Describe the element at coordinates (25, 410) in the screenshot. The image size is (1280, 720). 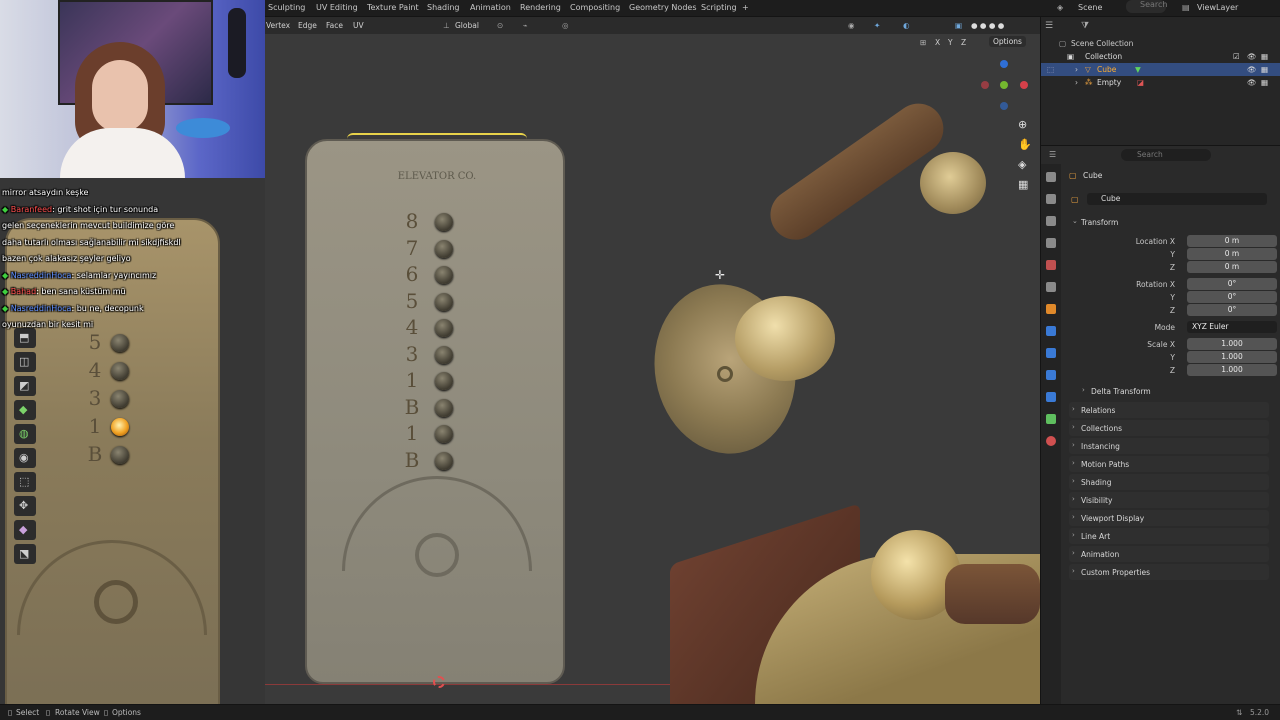
I see `tool-loop-cut: ◆` at that location.